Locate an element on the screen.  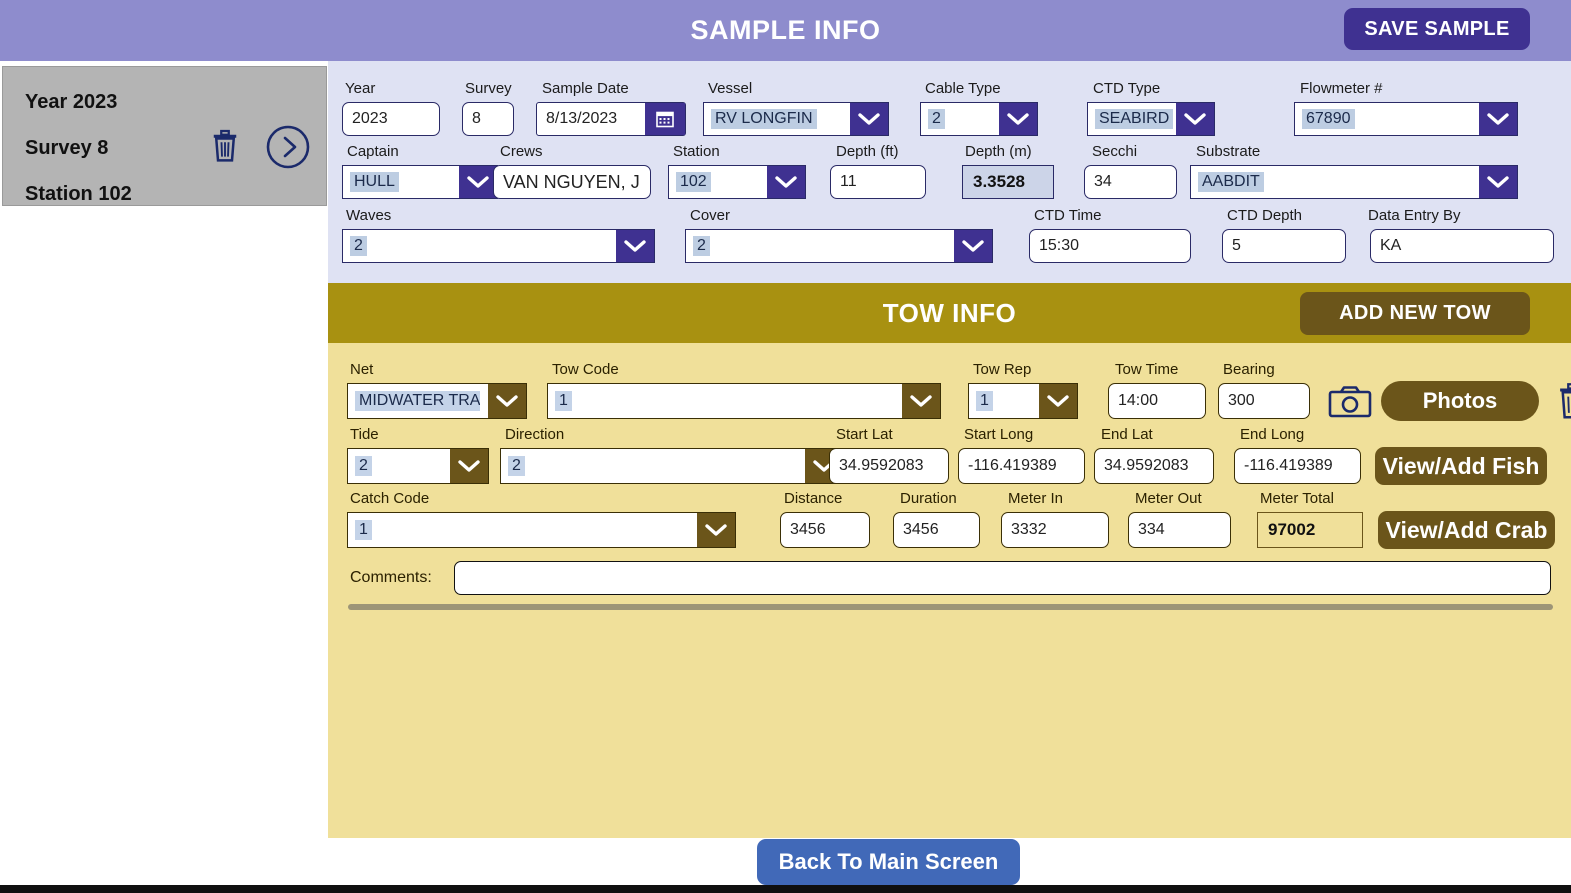
distance-input is located at coordinates (825, 530).